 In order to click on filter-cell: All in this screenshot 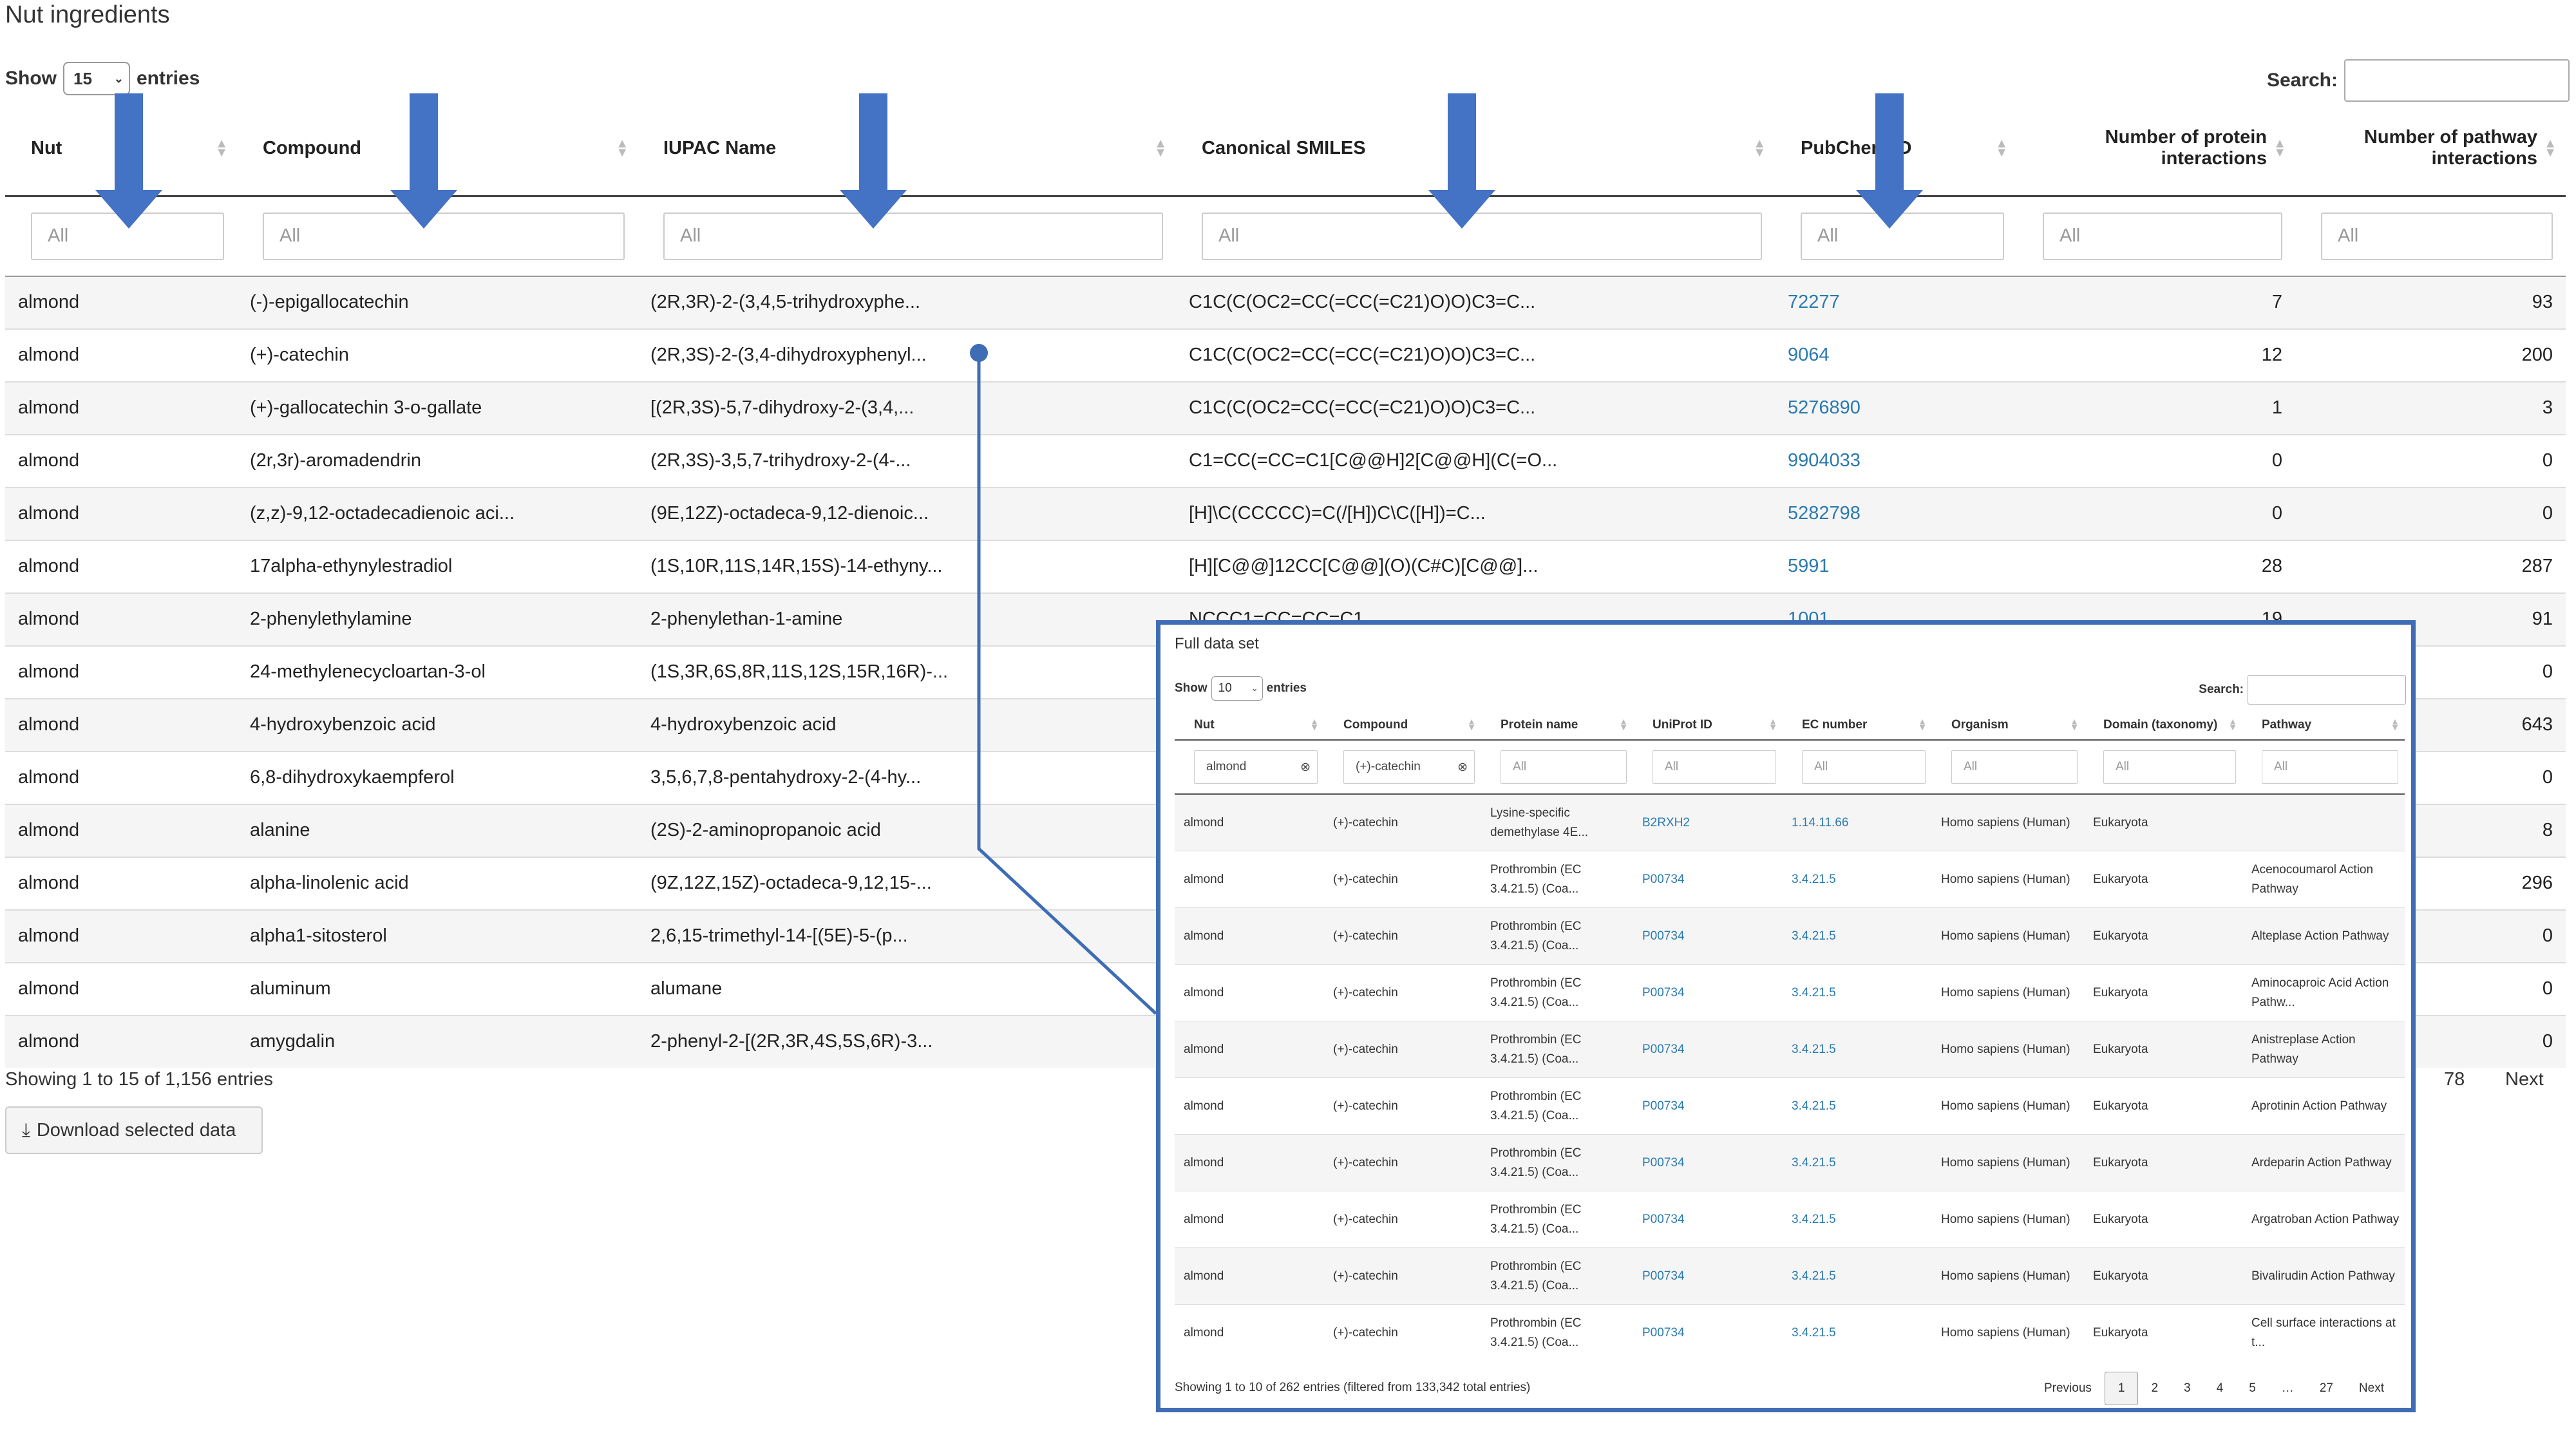, I will do `click(2008, 767)`.